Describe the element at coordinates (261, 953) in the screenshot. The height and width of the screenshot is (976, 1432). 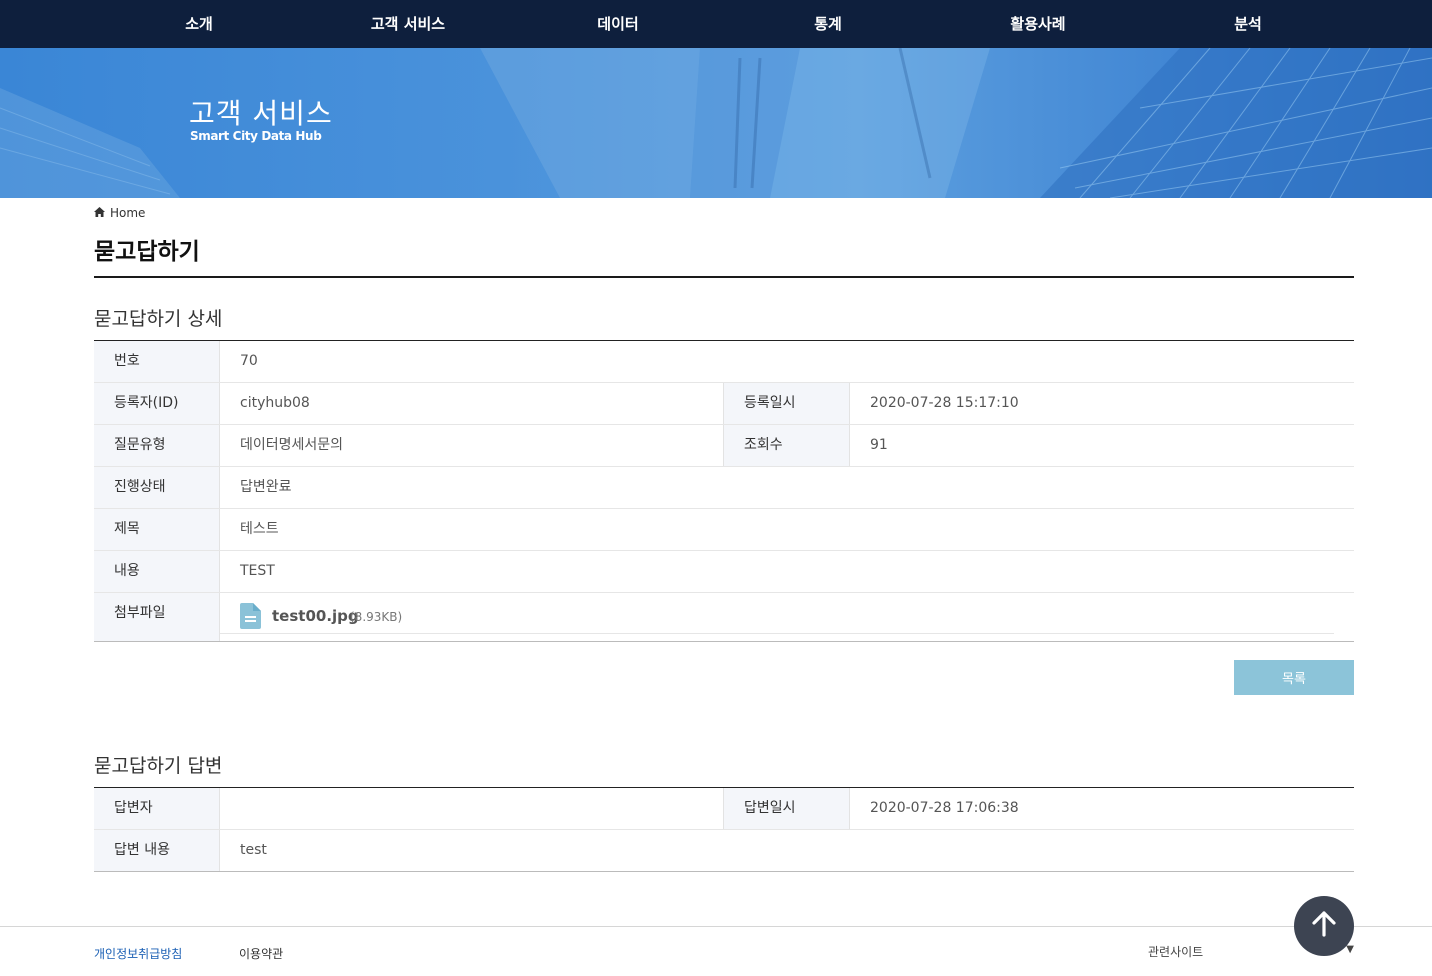
I see `terms-of-use-link: 이용약관` at that location.